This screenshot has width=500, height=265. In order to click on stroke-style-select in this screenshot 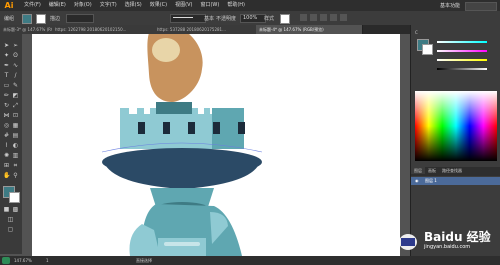, I will do `click(188, 18)`.